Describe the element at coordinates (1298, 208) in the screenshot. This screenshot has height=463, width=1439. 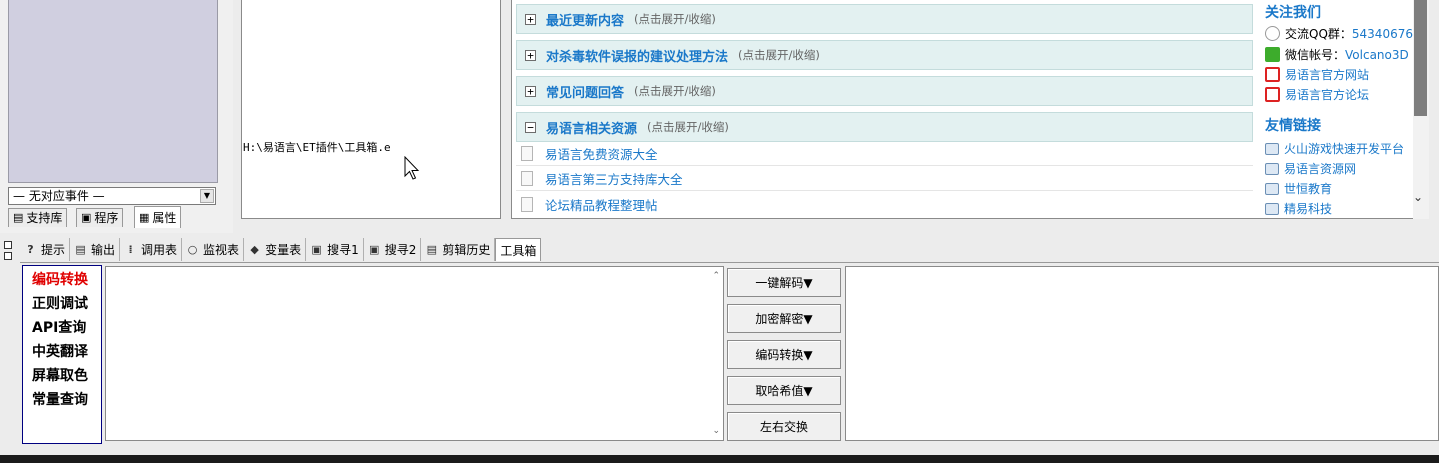
I see `friend-link: 精易科技` at that location.